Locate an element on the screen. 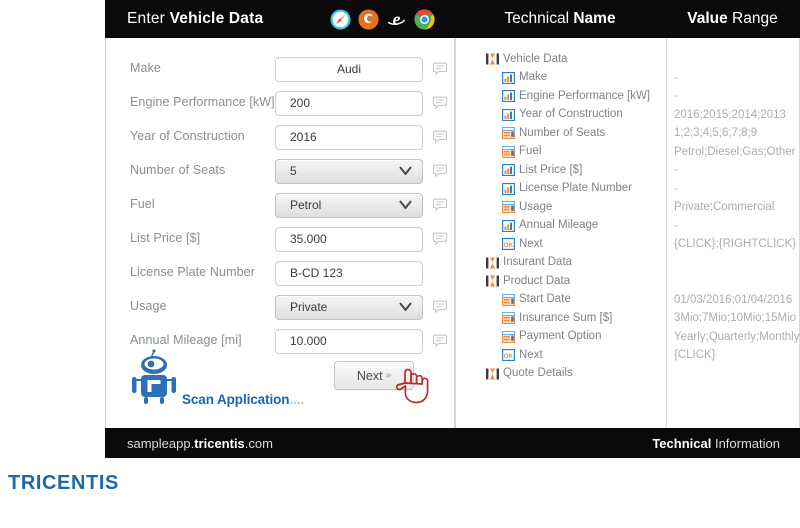 Image resolution: width=800 pixels, height=528 pixels. field-select: Private is located at coordinates (349, 307).